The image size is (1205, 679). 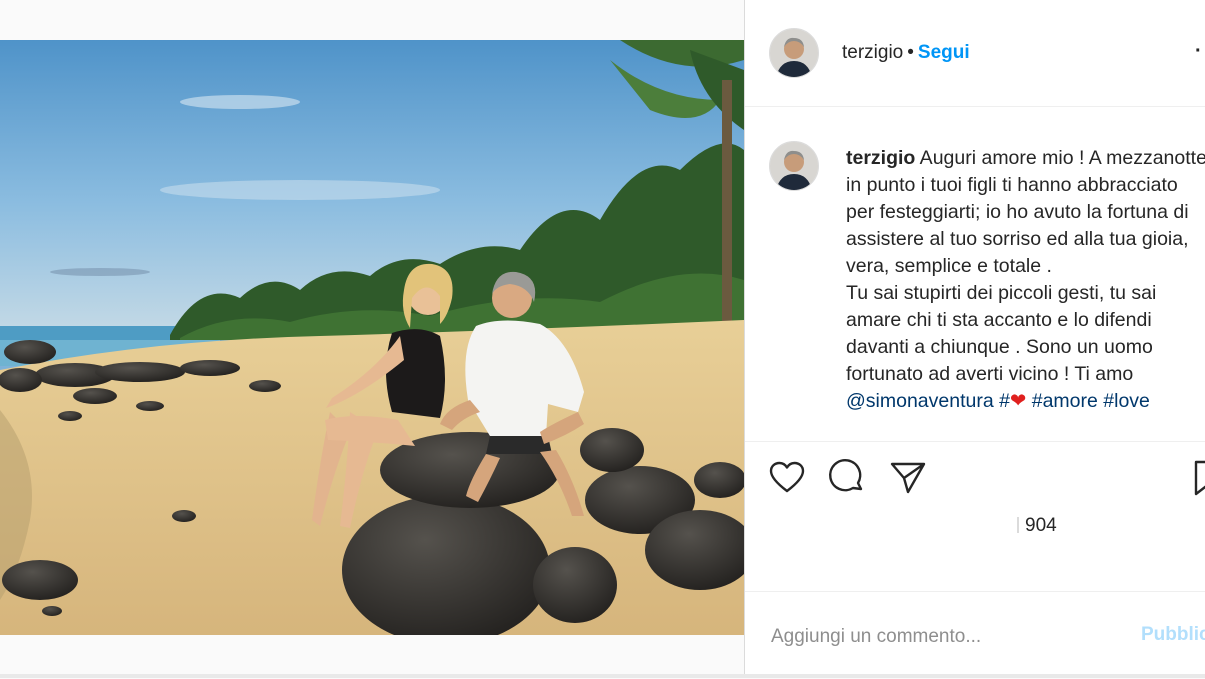 I want to click on heart-icon, so click(x=787, y=478).